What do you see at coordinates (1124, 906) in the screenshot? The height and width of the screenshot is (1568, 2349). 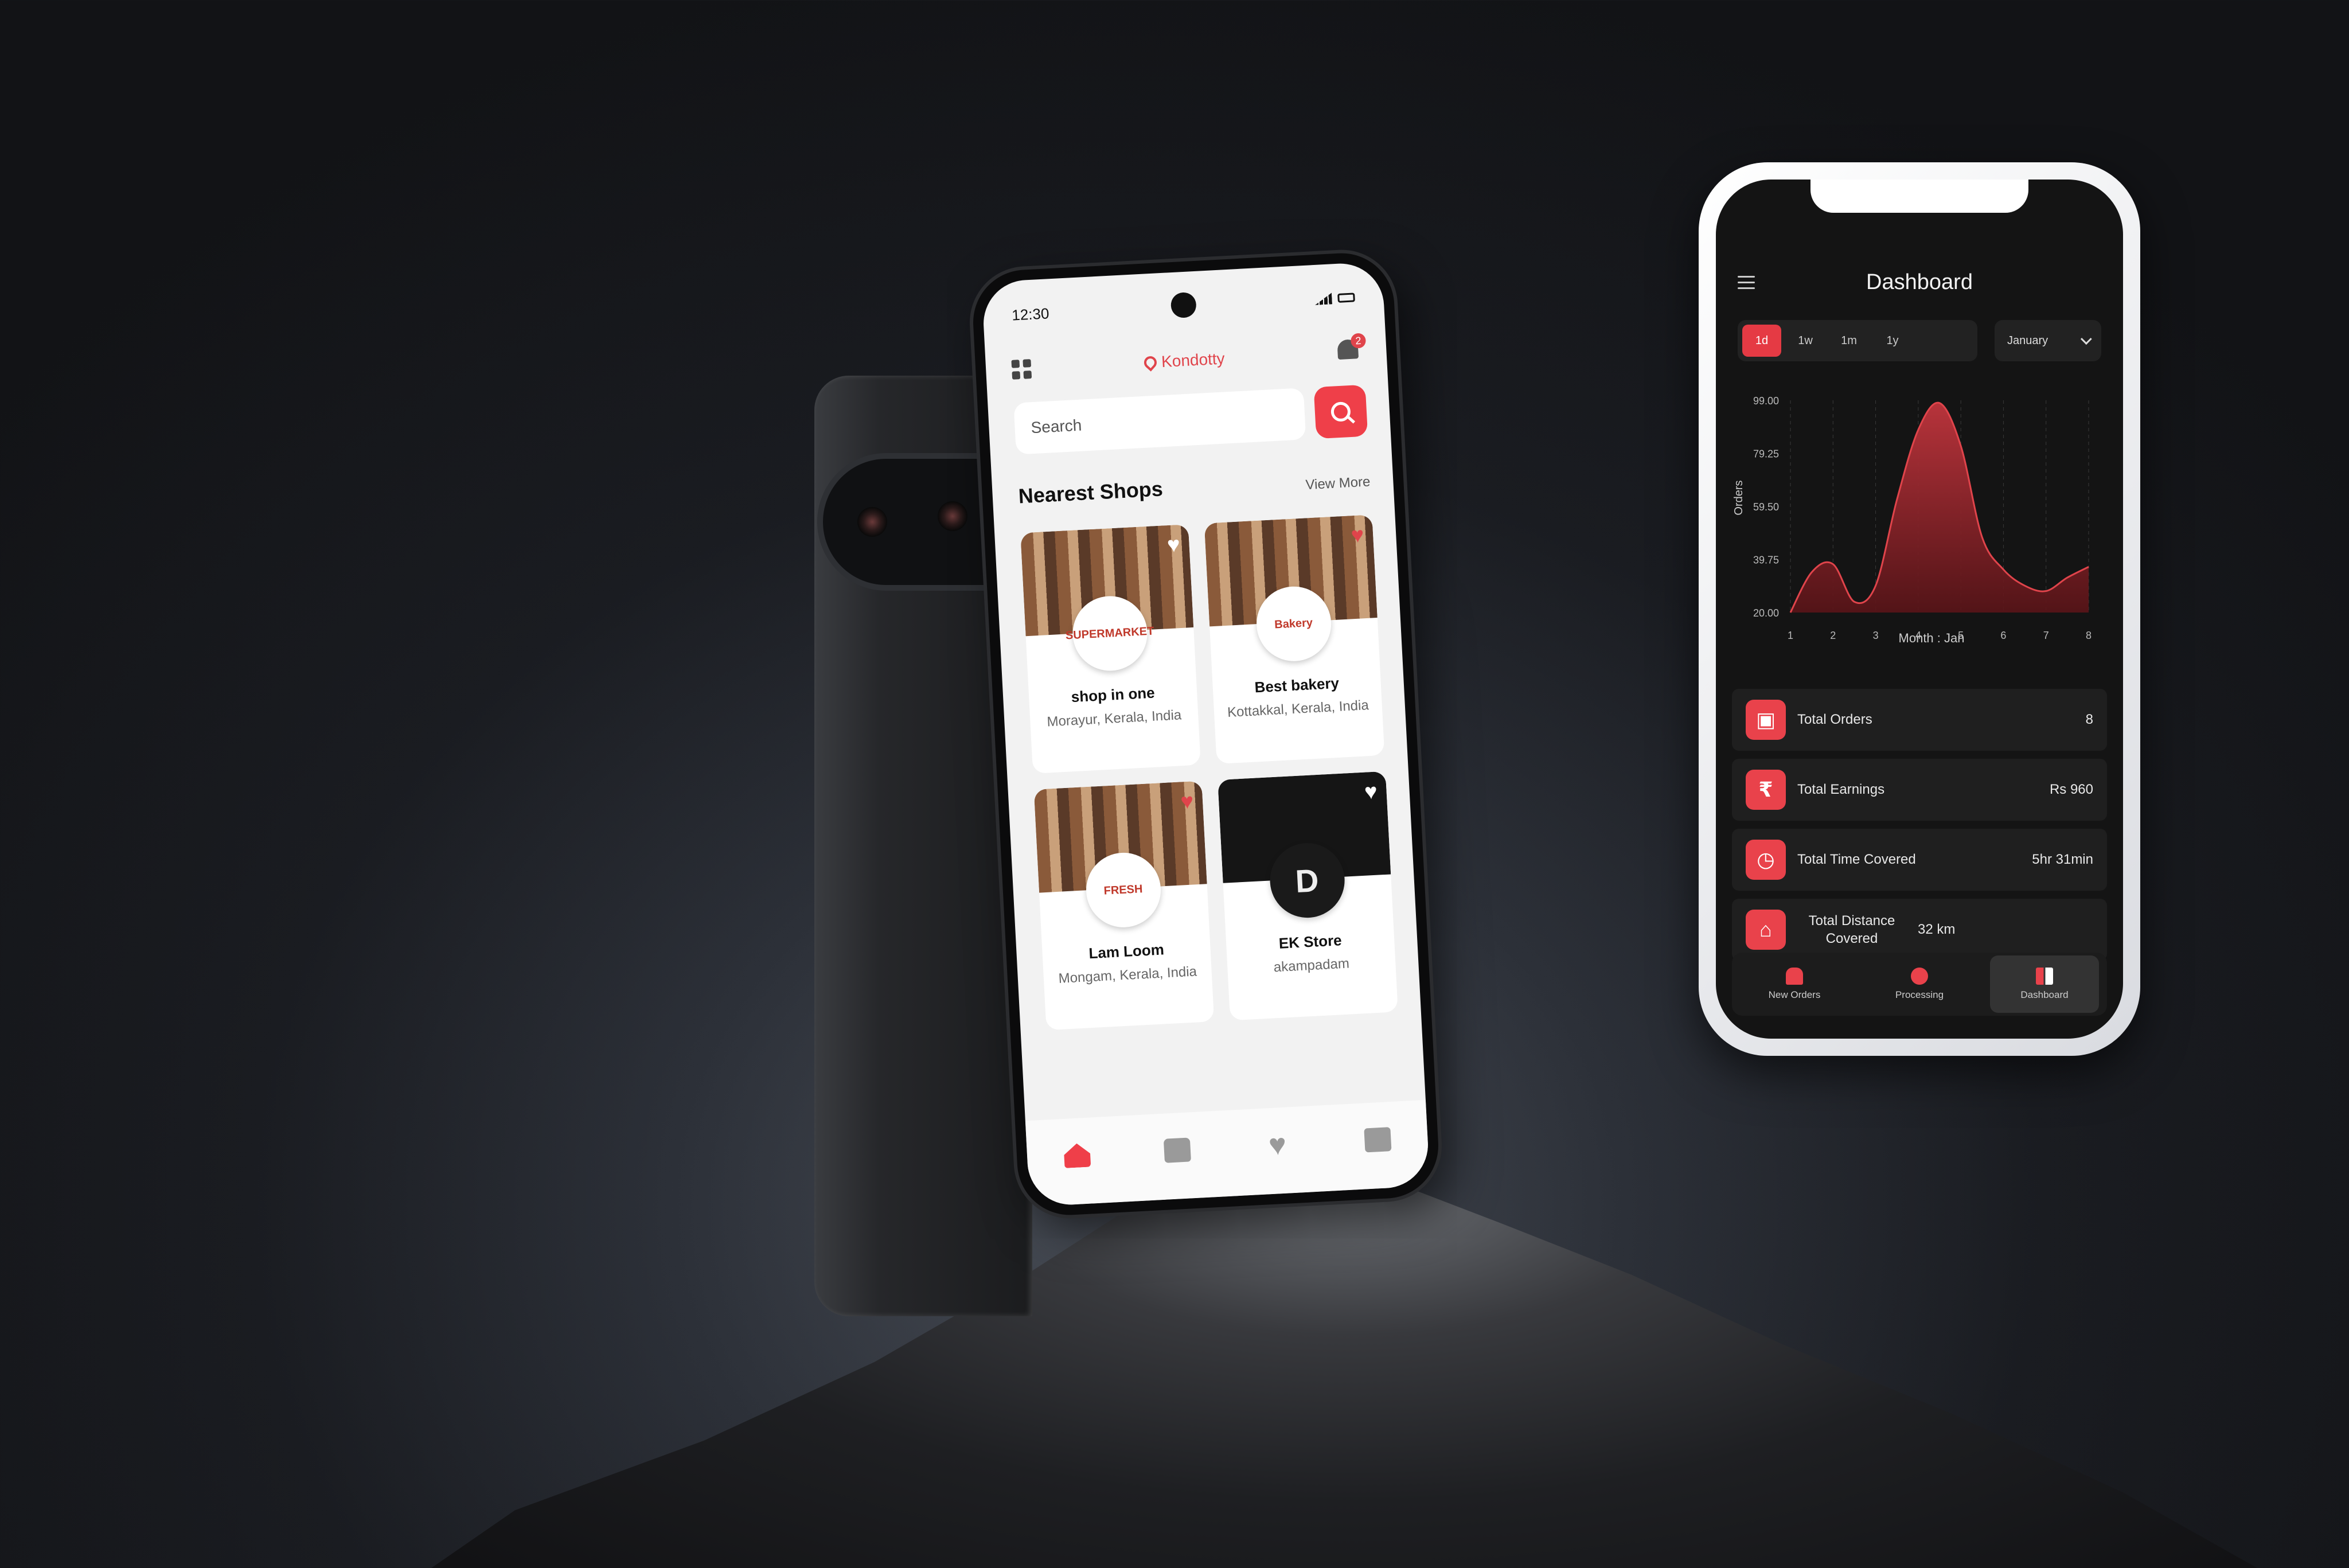 I see `shop-card: ♥ FRESH Lam Loom Mongam, Kerala, India` at bounding box center [1124, 906].